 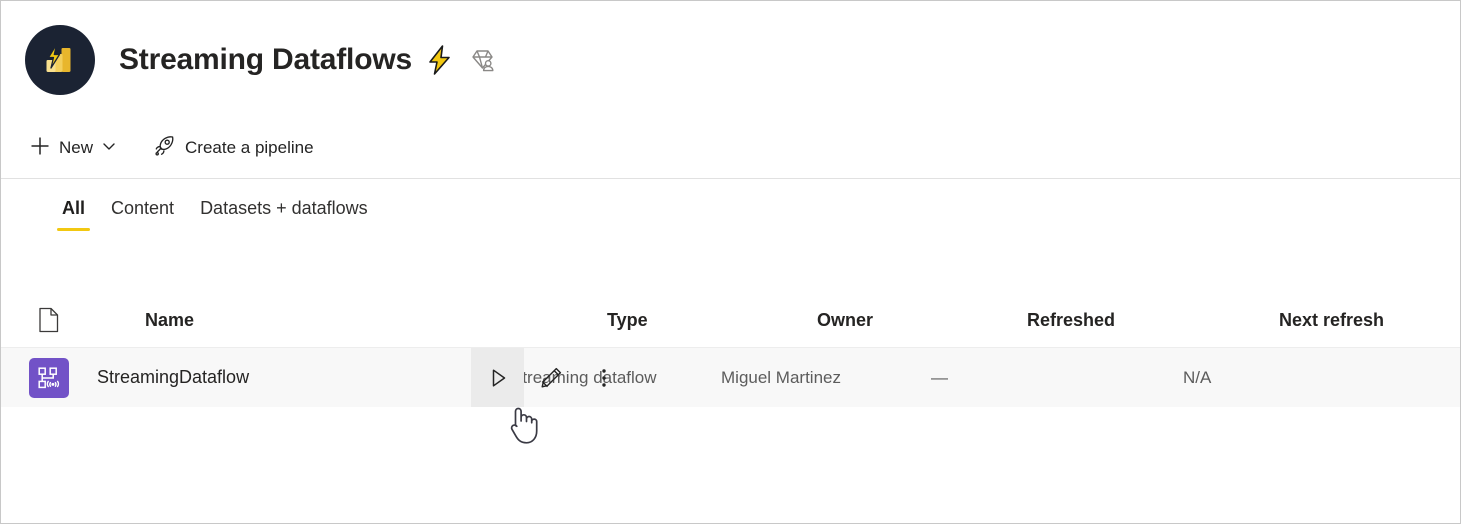 I want to click on title-block: Streaming Dataflows, so click(x=307, y=60).